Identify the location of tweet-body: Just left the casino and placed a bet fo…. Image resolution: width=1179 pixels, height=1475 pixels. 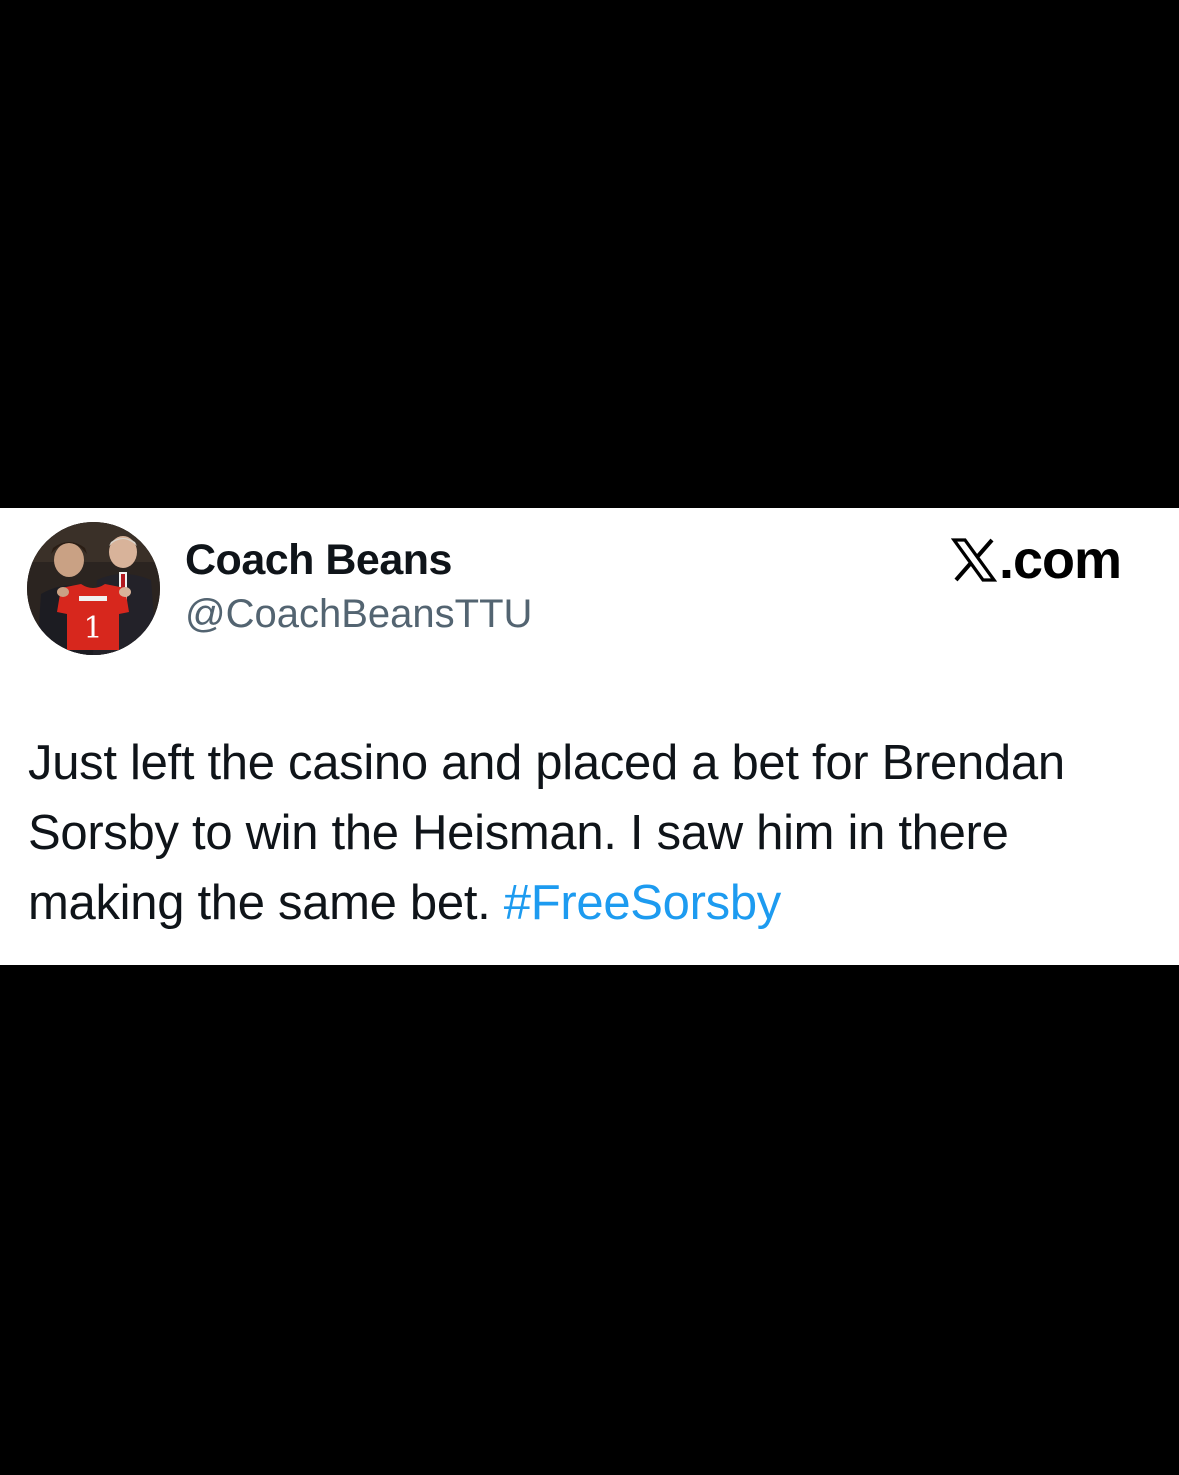
(590, 833).